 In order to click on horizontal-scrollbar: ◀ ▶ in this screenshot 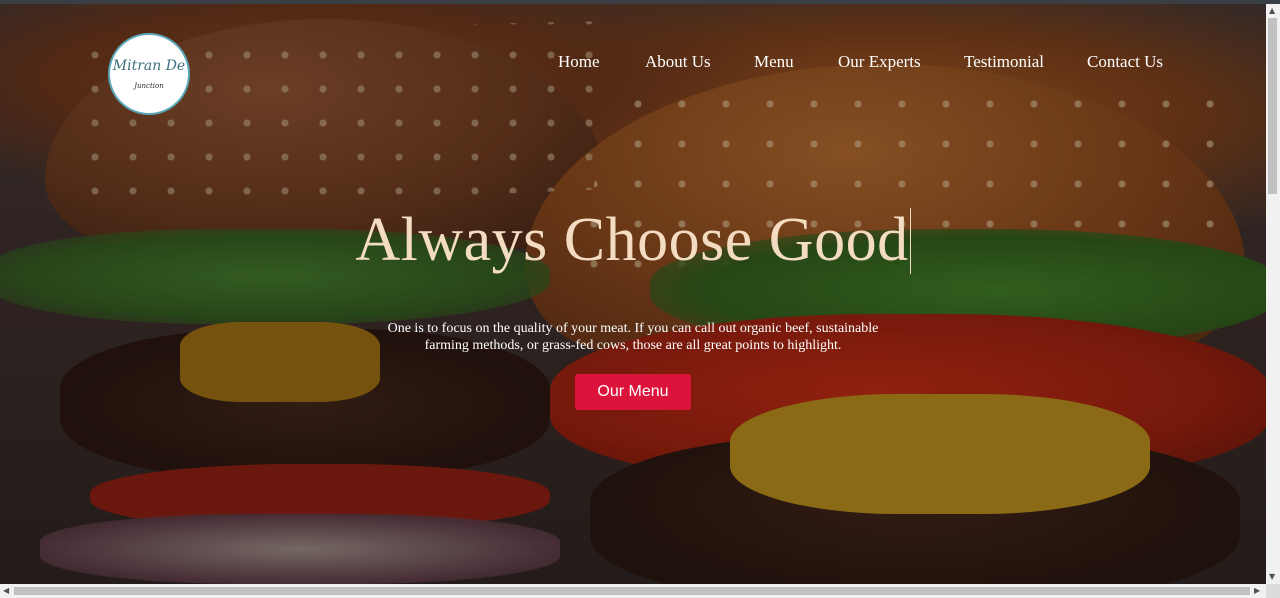, I will do `click(633, 591)`.